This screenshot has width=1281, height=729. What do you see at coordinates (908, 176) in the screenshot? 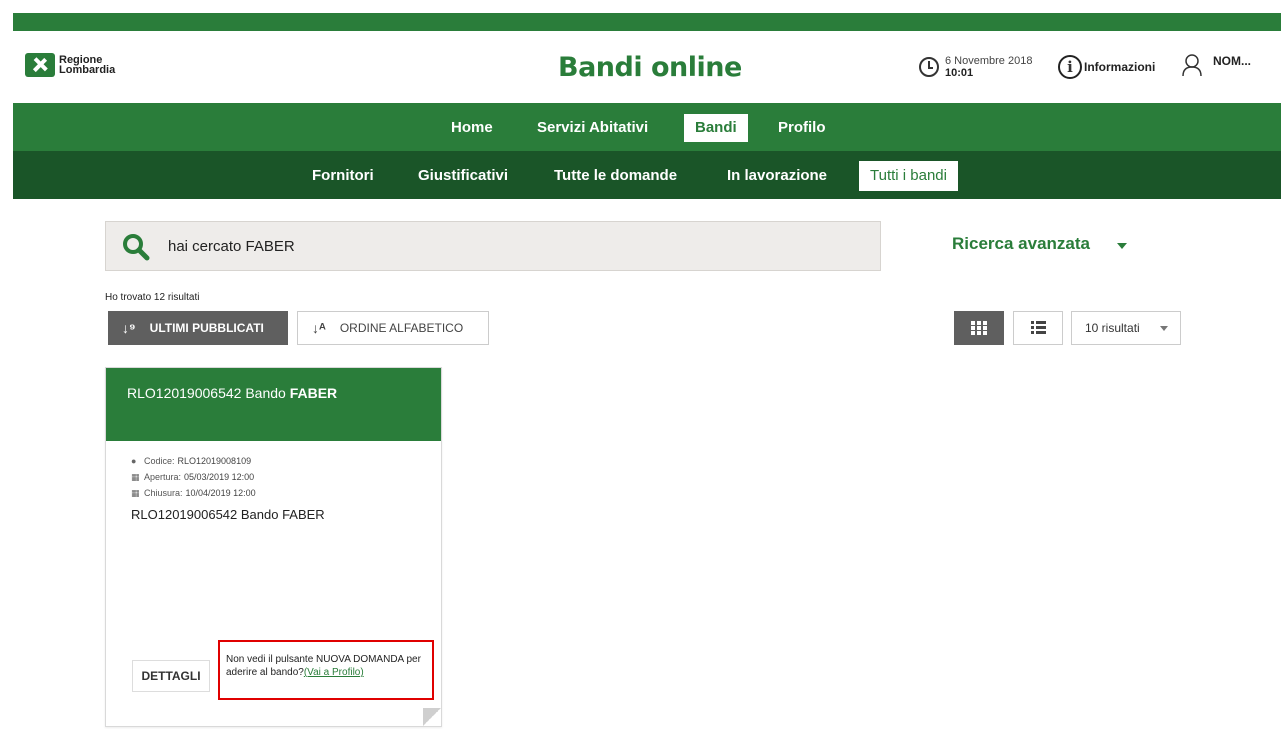
I see `subnav-item-tutti-i-bandi: Tutti i bandi` at bounding box center [908, 176].